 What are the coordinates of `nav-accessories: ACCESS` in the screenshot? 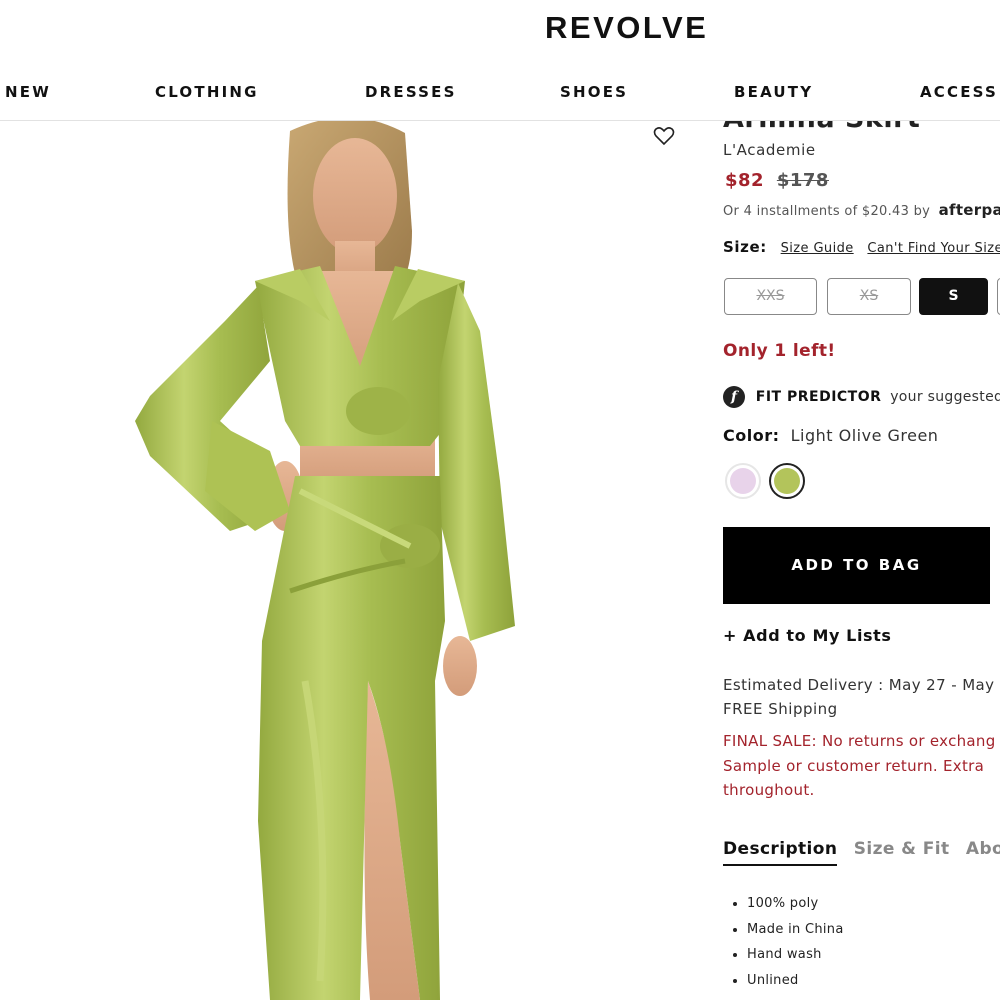 It's located at (959, 92).